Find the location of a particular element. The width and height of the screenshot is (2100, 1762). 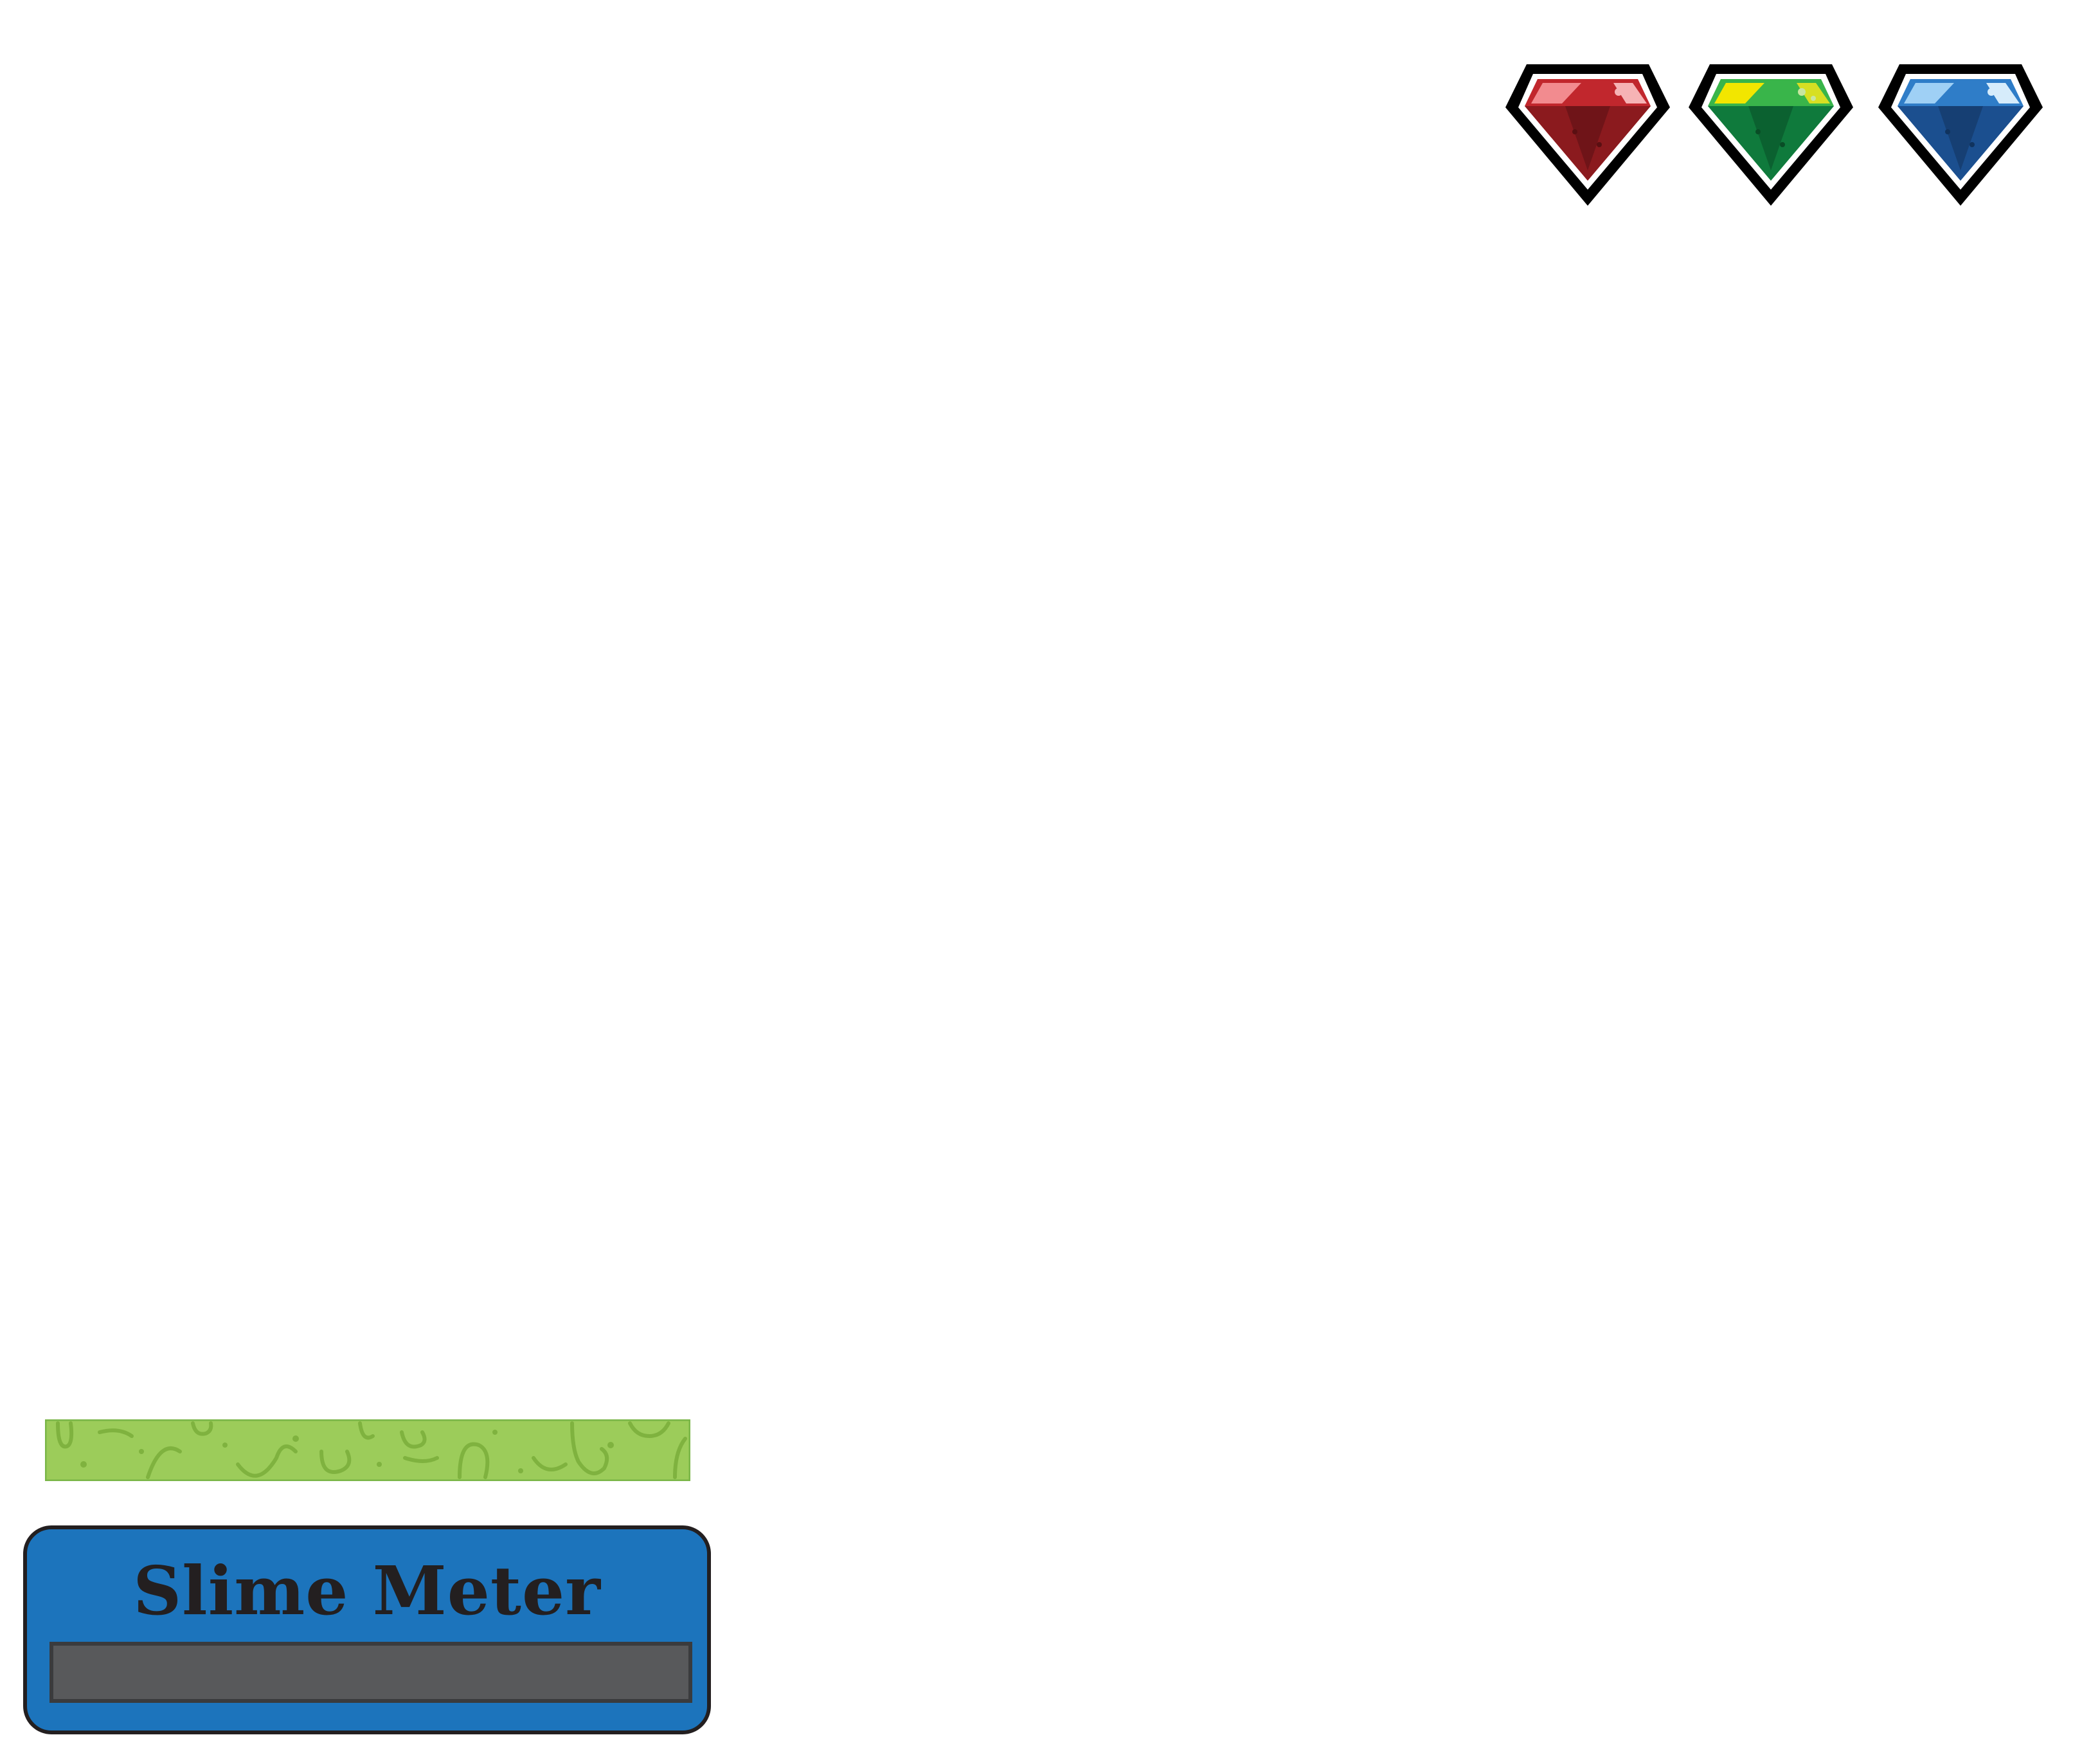

blue-gem-icon is located at coordinates (1960, 135).